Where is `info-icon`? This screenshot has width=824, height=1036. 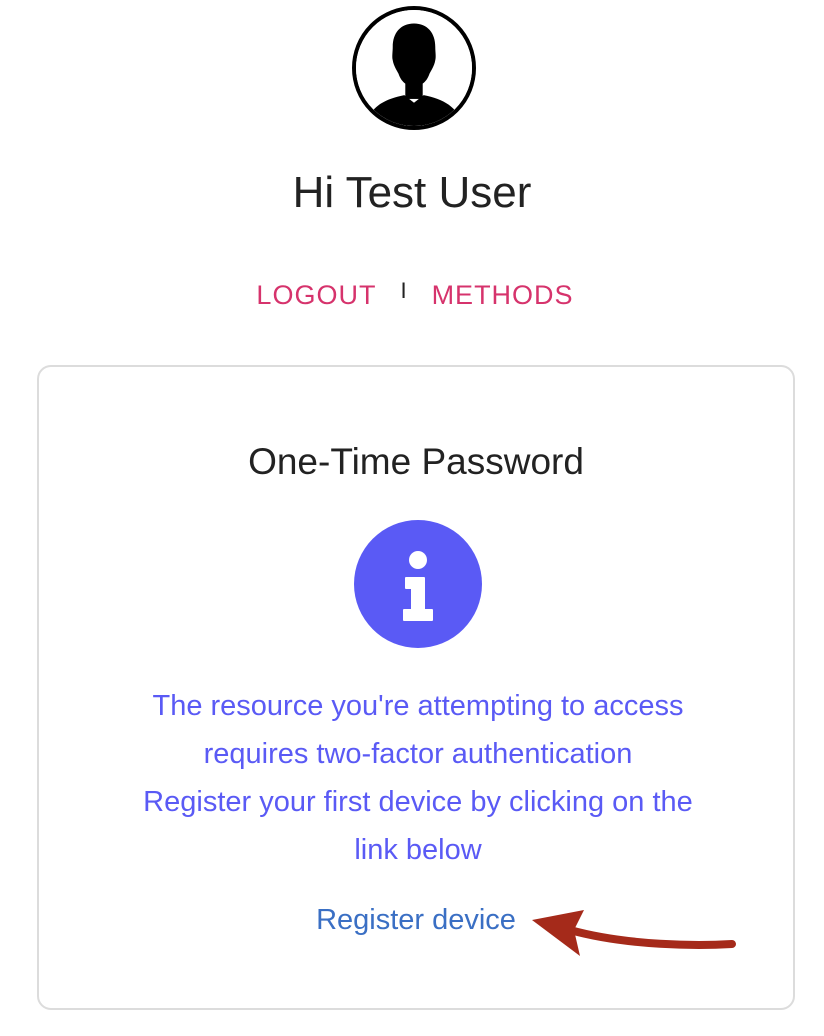
info-icon is located at coordinates (418, 584).